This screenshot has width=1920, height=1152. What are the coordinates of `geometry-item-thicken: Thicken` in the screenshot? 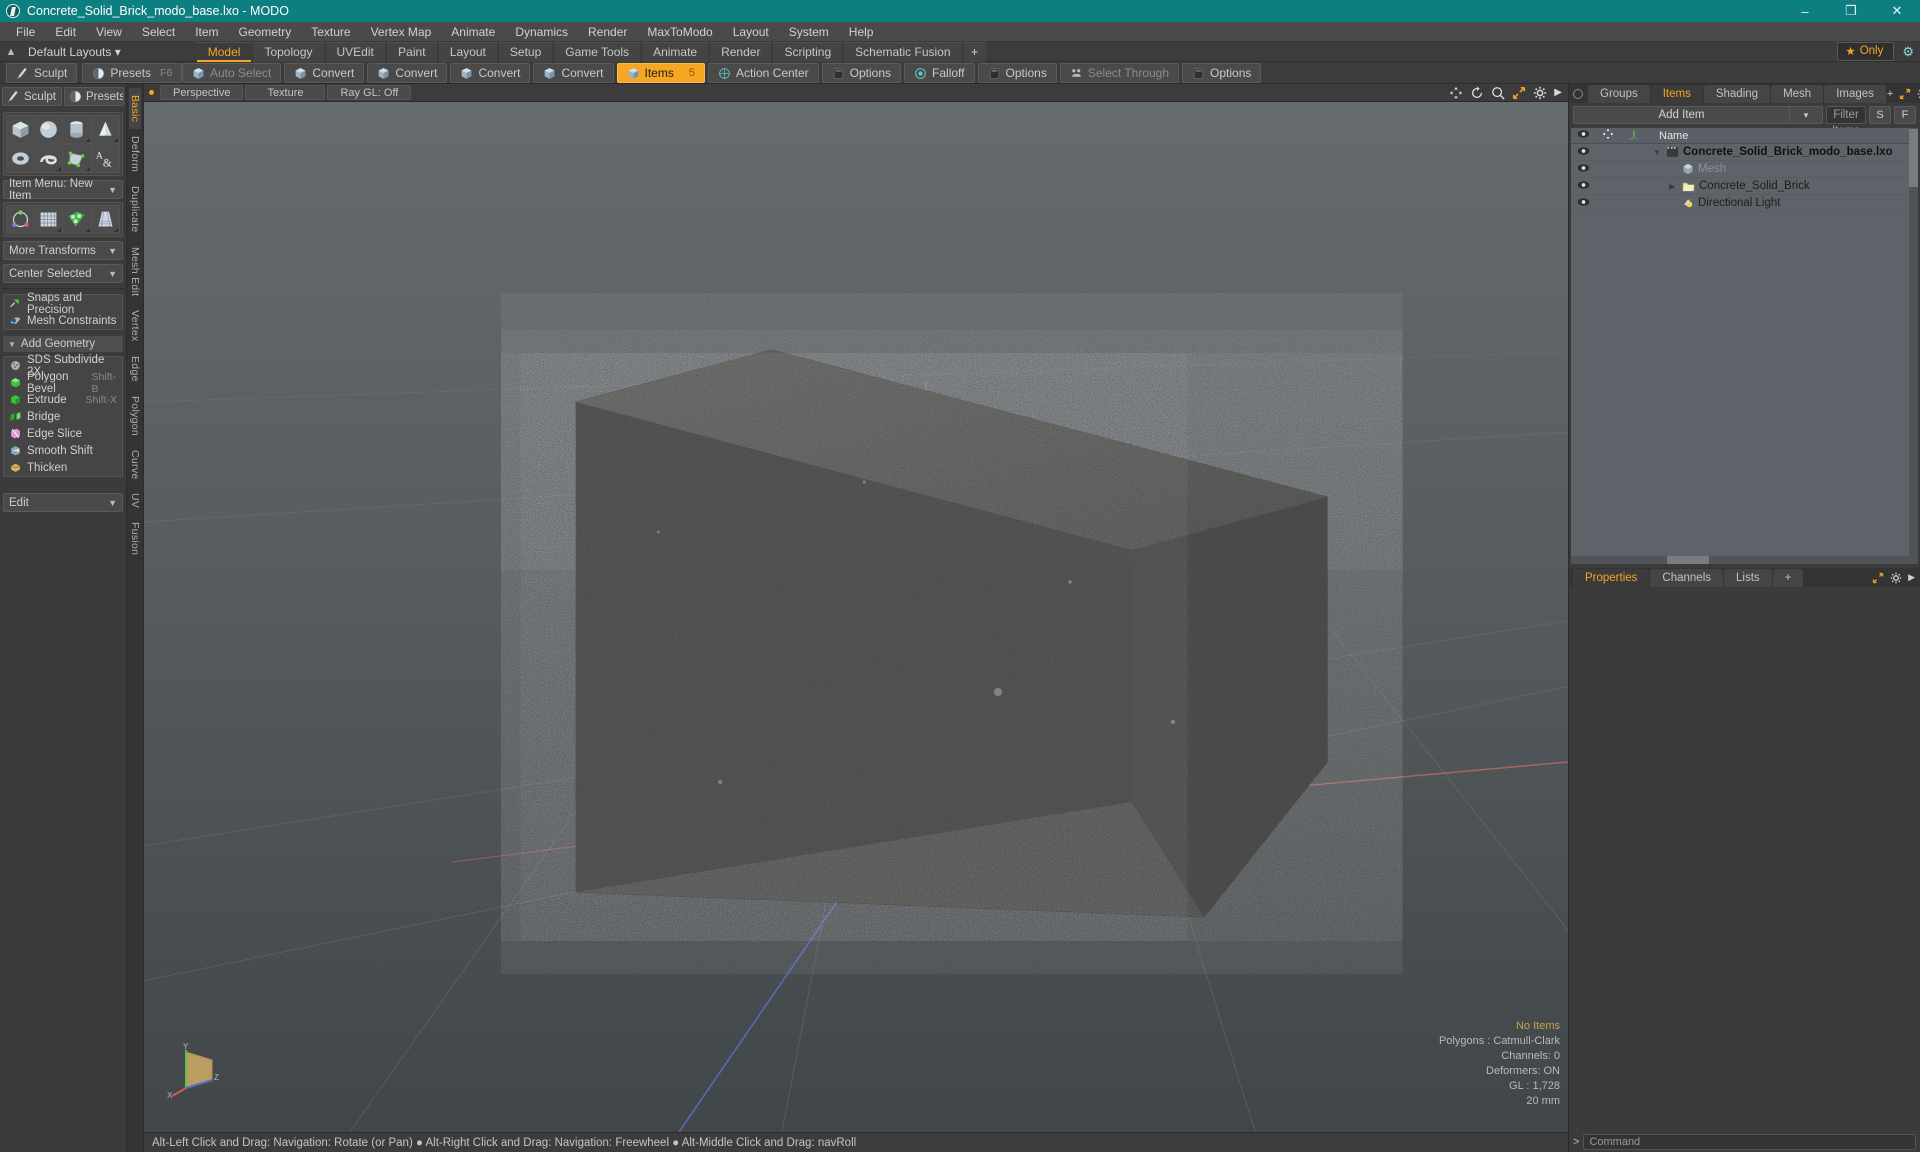 It's located at (63, 467).